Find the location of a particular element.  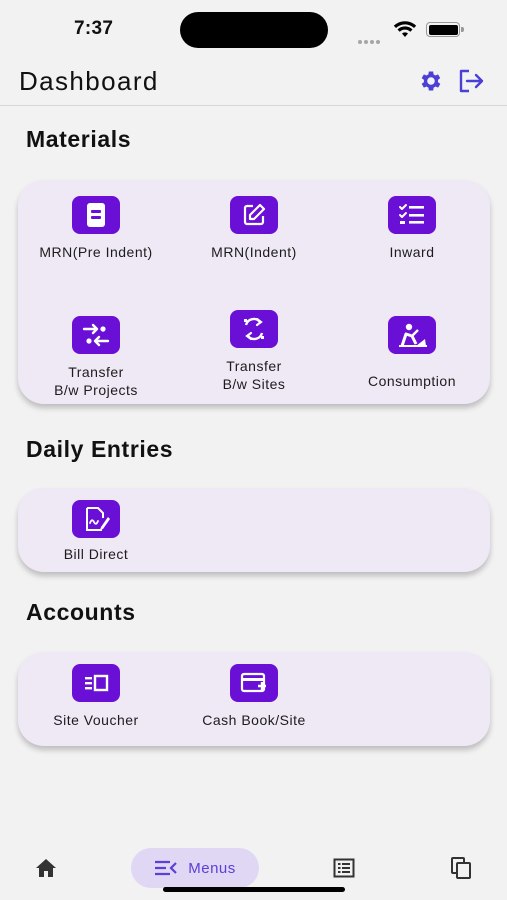

daily-entries-card: Bill Direct is located at coordinates (254, 530).